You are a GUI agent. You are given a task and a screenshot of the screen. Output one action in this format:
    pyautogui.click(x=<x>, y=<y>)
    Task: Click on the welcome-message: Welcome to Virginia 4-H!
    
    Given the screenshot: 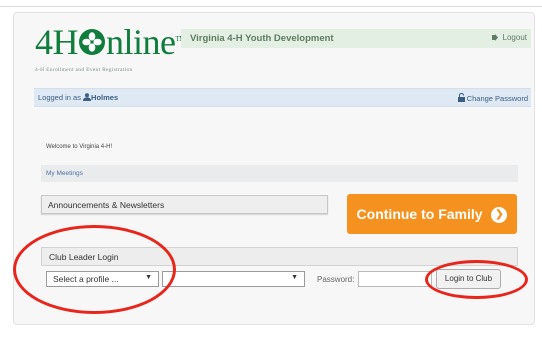 What is the action you would take?
    pyautogui.click(x=79, y=147)
    